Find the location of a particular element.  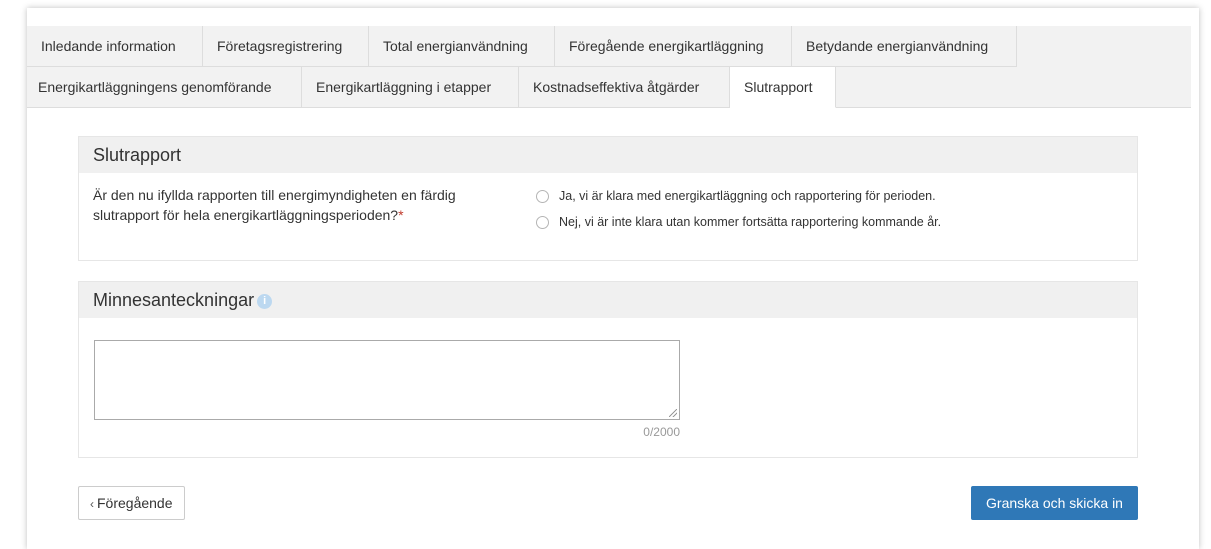

tab-betydande-energianvandning: Betydande energianvändning is located at coordinates (904, 46).